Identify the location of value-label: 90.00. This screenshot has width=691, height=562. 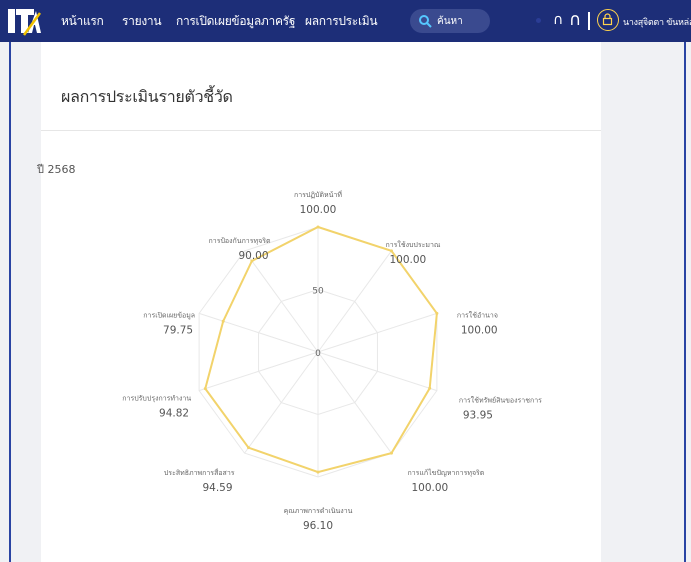
(253, 256).